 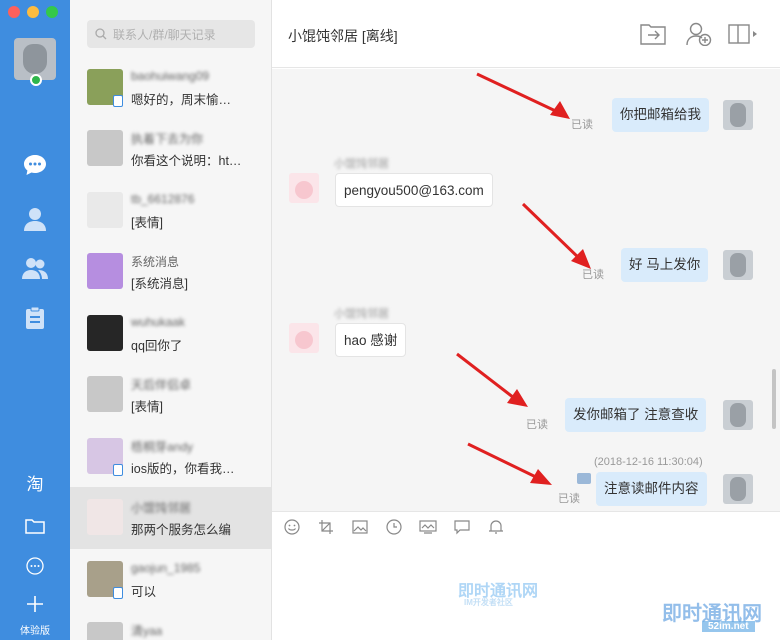 What do you see at coordinates (166, 568) in the screenshot?
I see `contact-name: gaojun_1985` at bounding box center [166, 568].